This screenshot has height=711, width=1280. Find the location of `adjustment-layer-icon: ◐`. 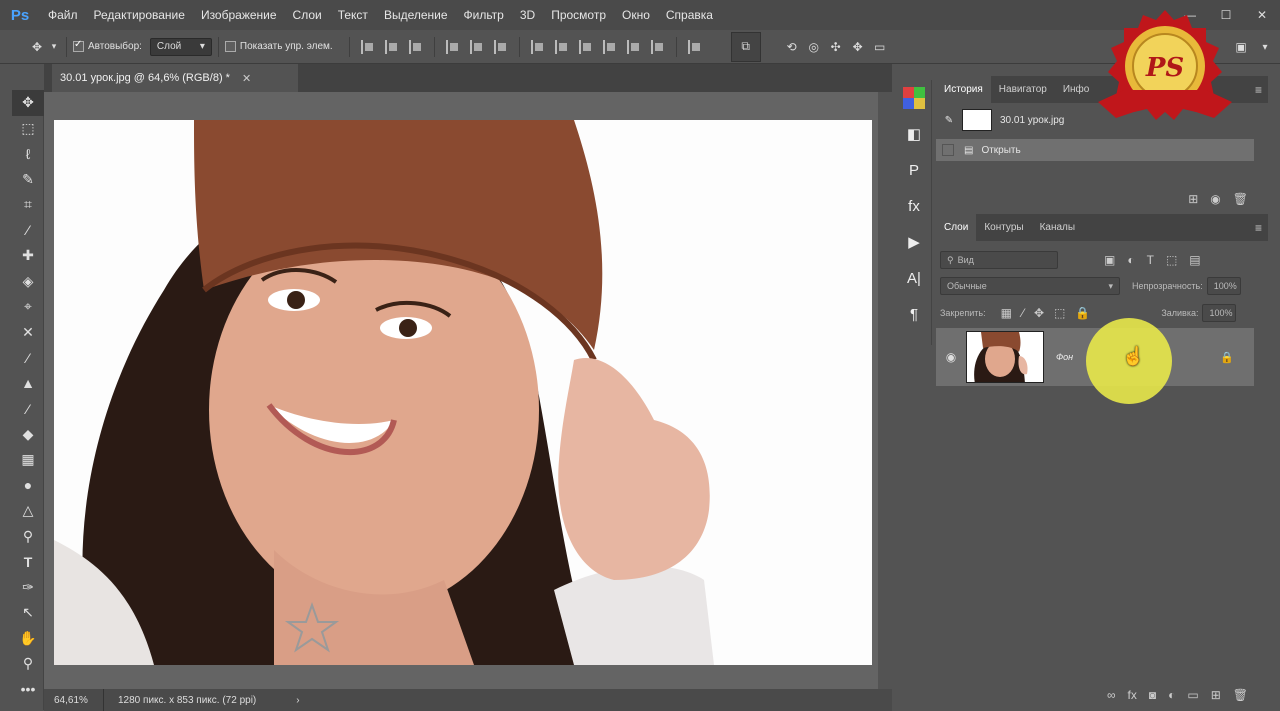

adjustment-layer-icon: ◐ is located at coordinates (1171, 695).